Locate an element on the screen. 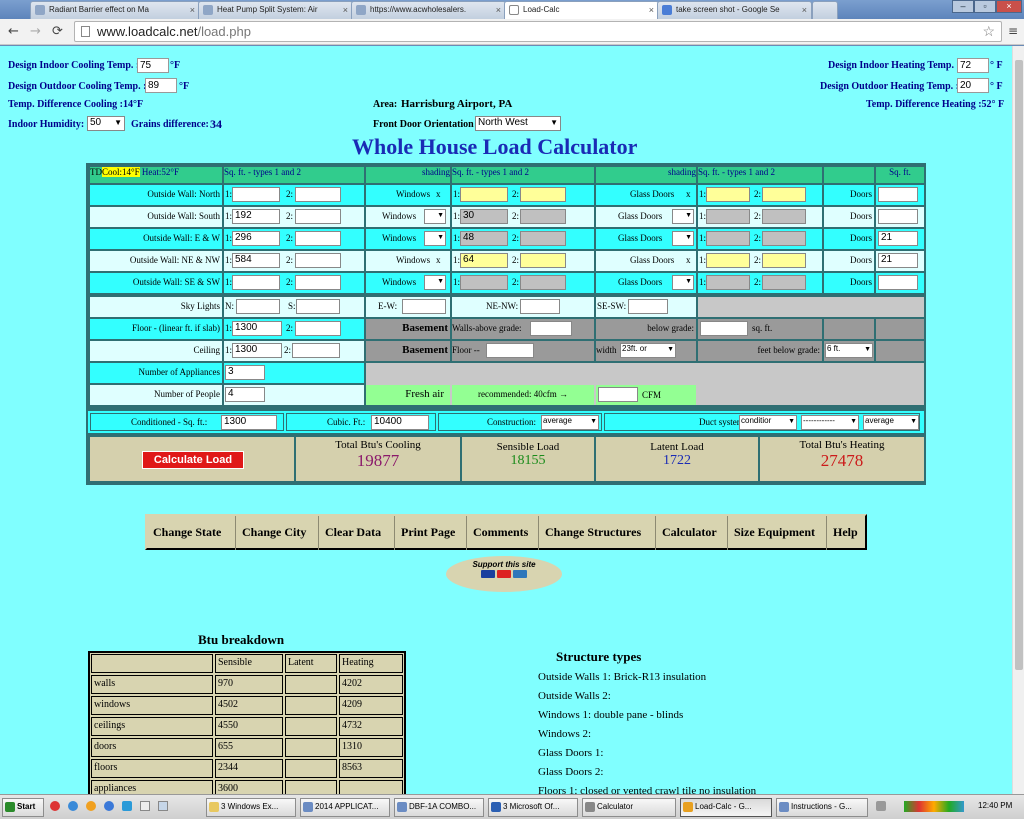 This screenshot has width=1024, height=819. wall-type1-input: 192 is located at coordinates (256, 216).